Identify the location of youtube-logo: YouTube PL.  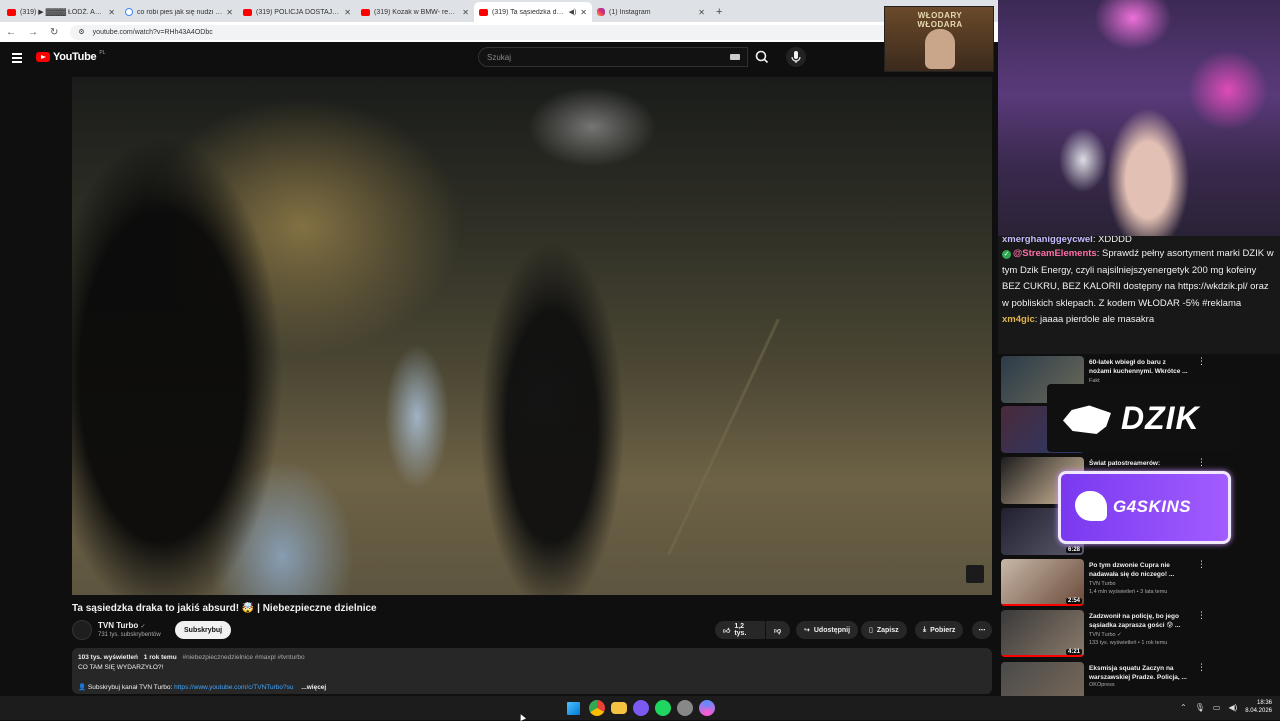
(71, 56).